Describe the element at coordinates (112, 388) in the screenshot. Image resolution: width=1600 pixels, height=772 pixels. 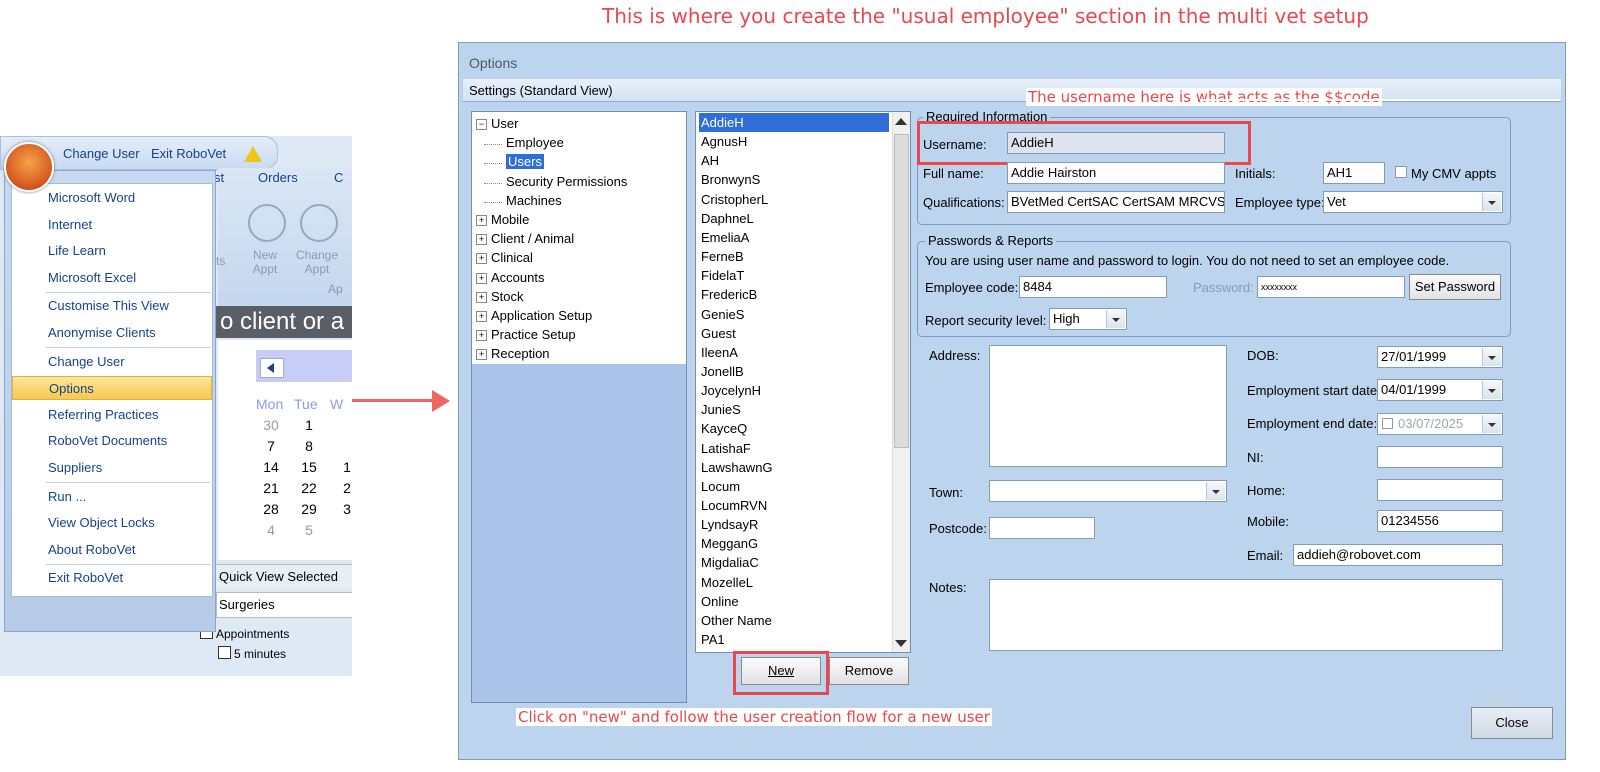
I see `menu-item-options: Options` at that location.